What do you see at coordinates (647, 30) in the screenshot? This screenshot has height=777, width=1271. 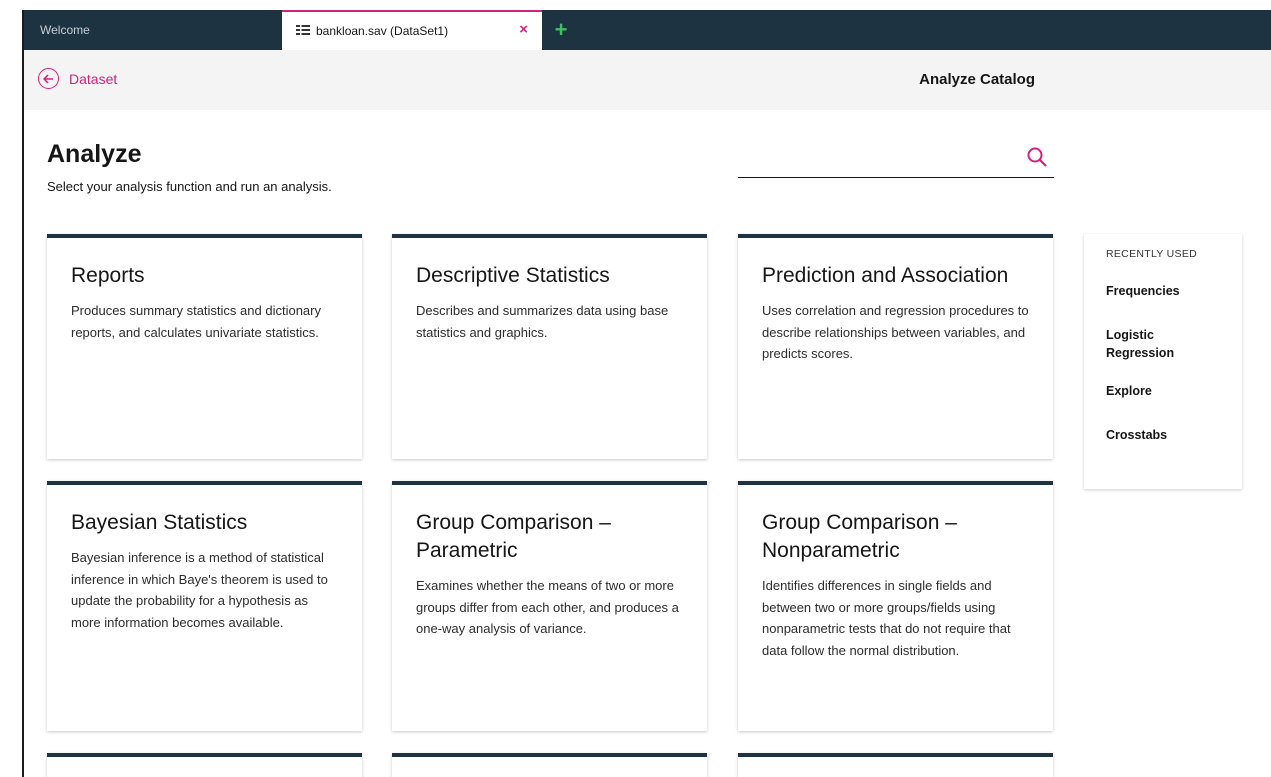 I see `tab-bar: Welcome bankloan.sav (DataSet1) × +` at bounding box center [647, 30].